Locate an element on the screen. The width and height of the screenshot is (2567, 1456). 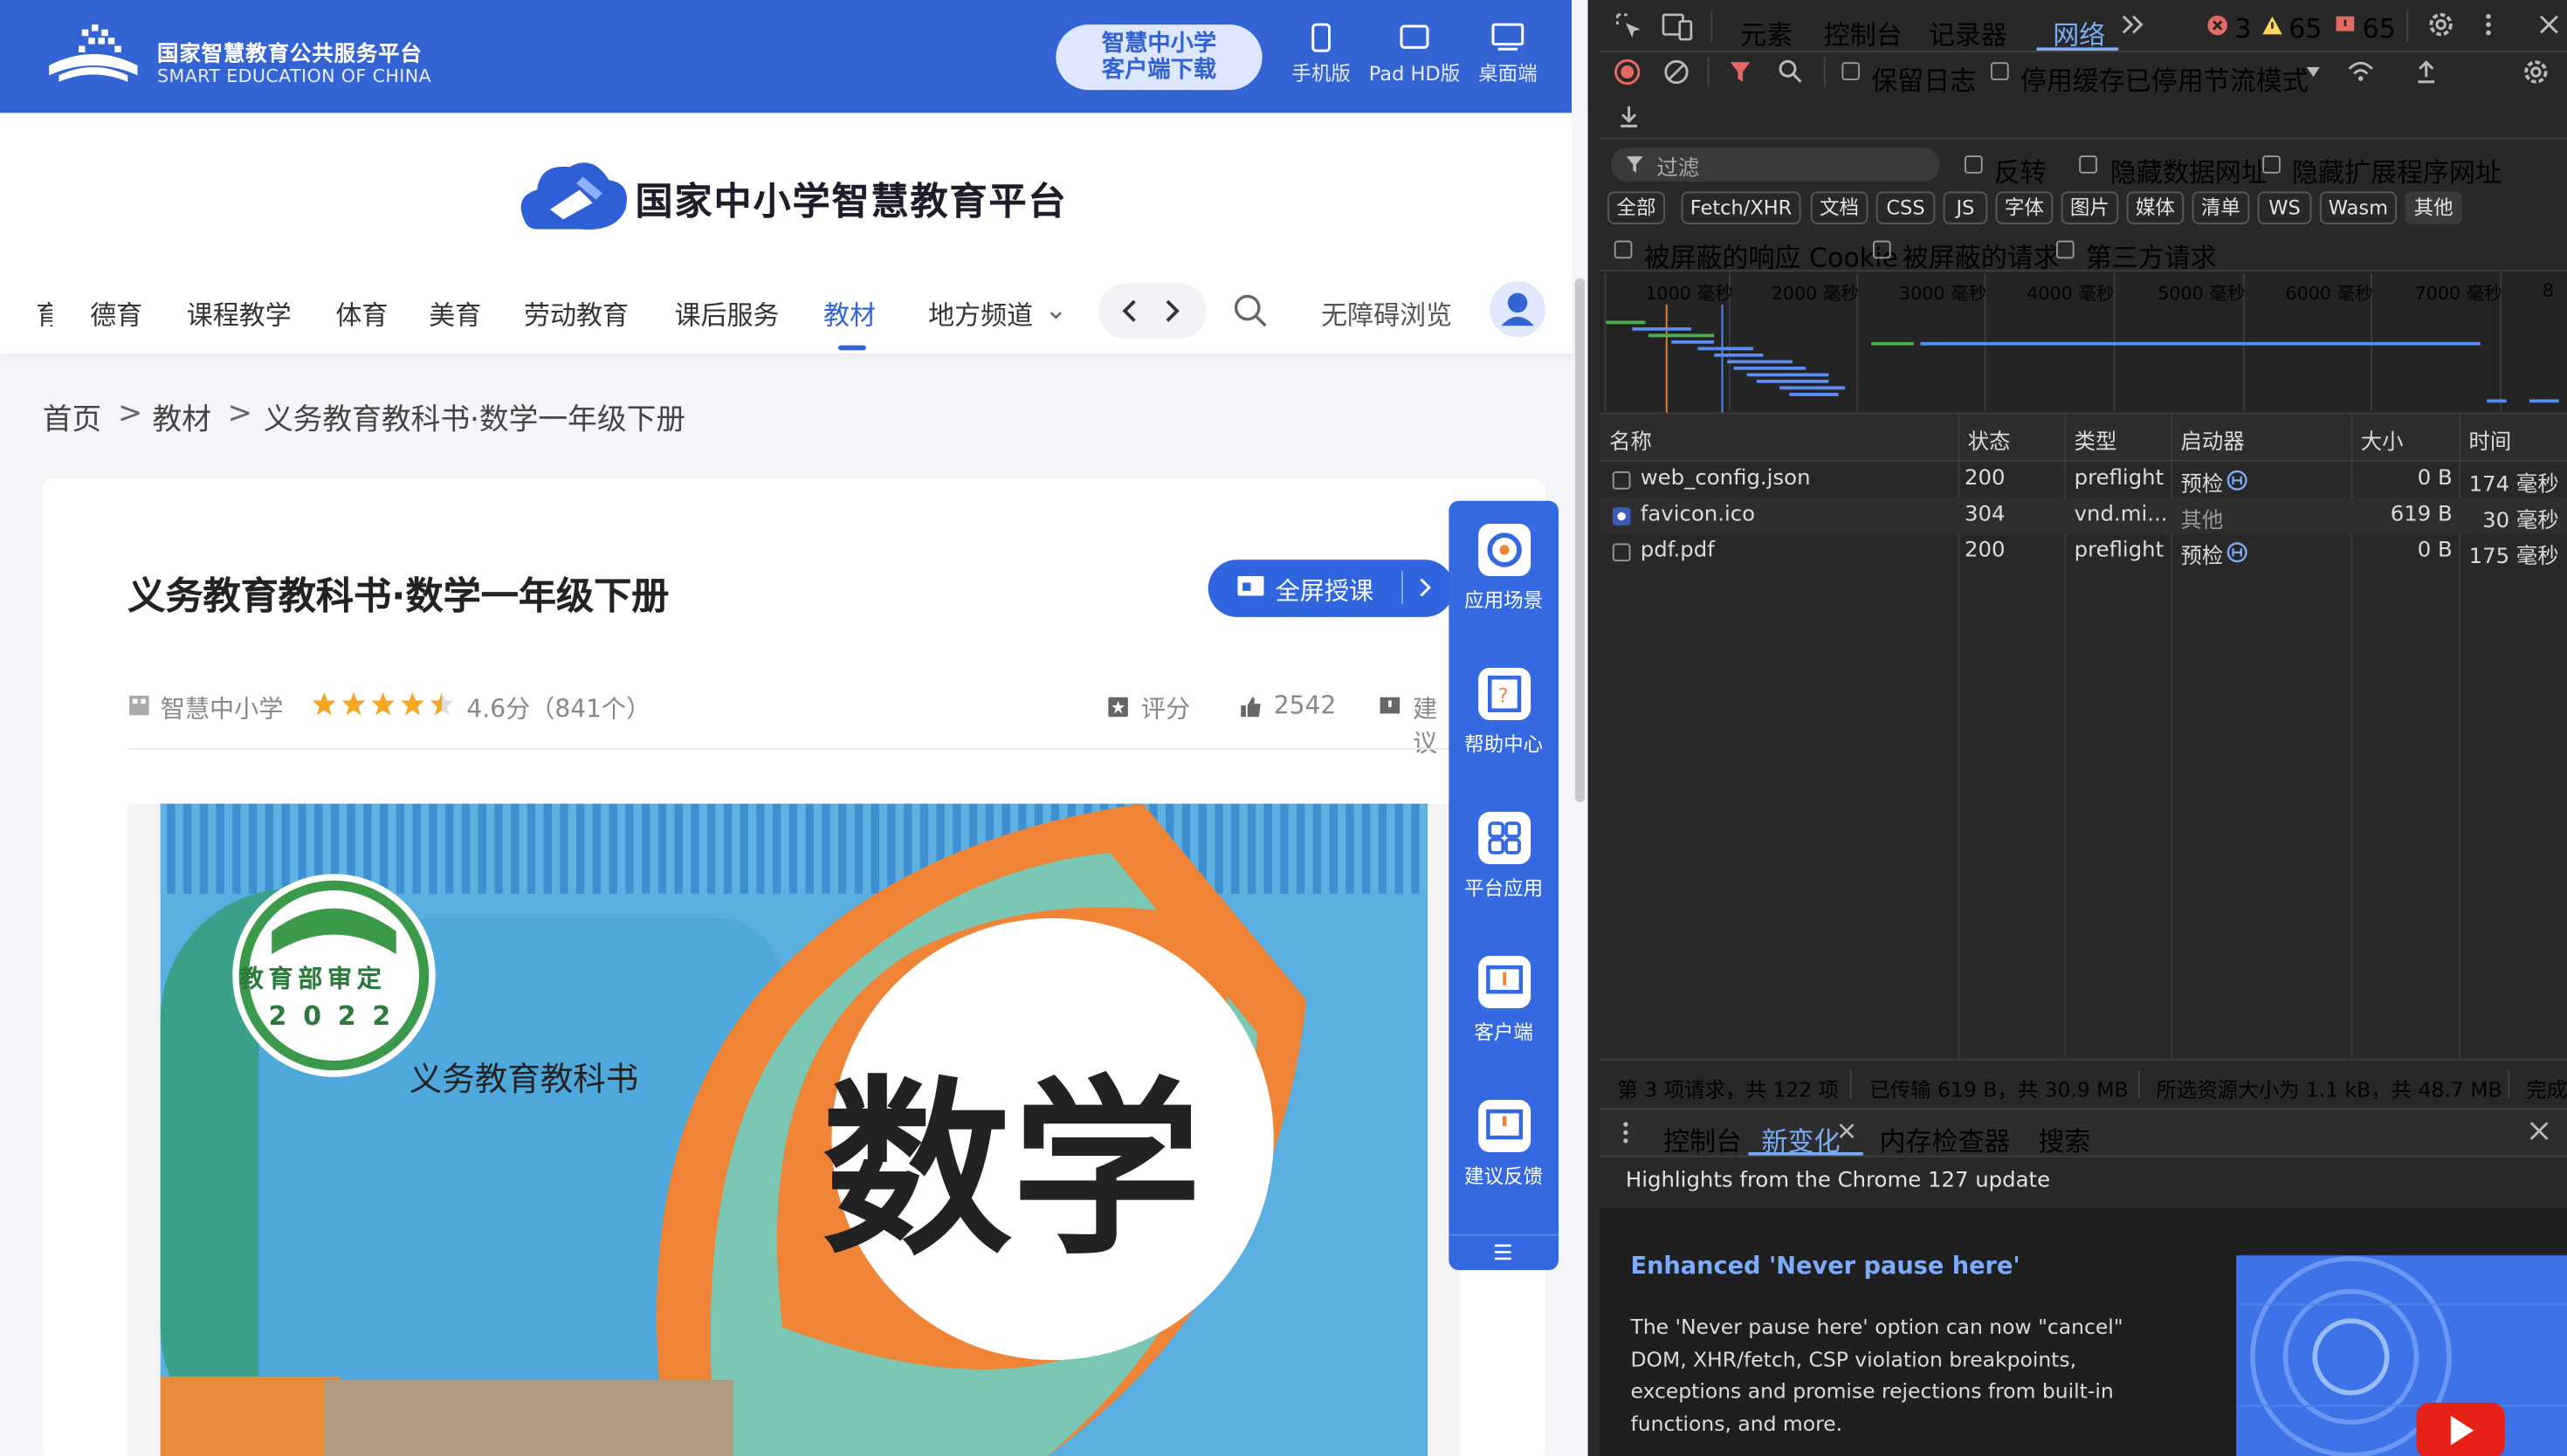
chevron-right-icon is located at coordinates (1171, 311).